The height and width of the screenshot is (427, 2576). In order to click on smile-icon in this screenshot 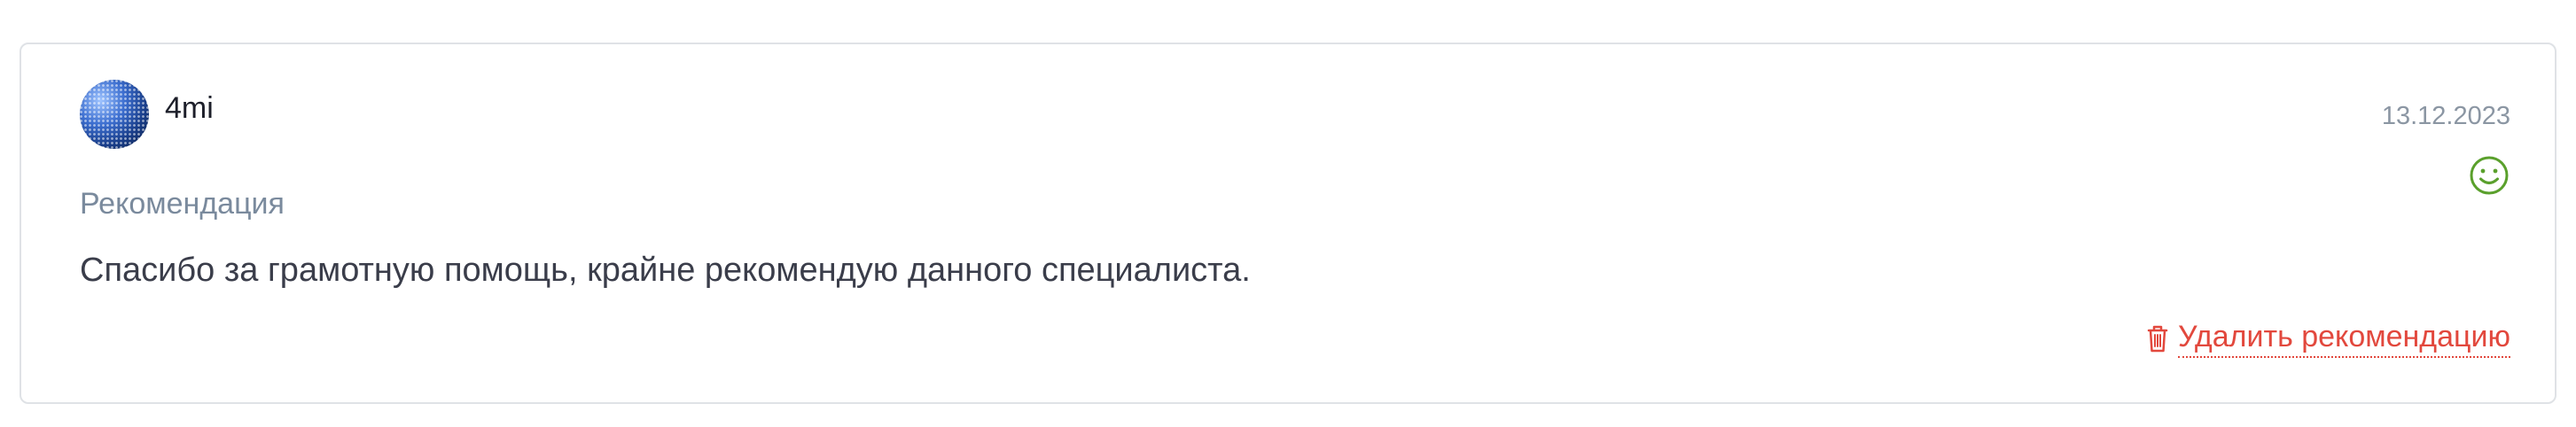, I will do `click(2489, 175)`.